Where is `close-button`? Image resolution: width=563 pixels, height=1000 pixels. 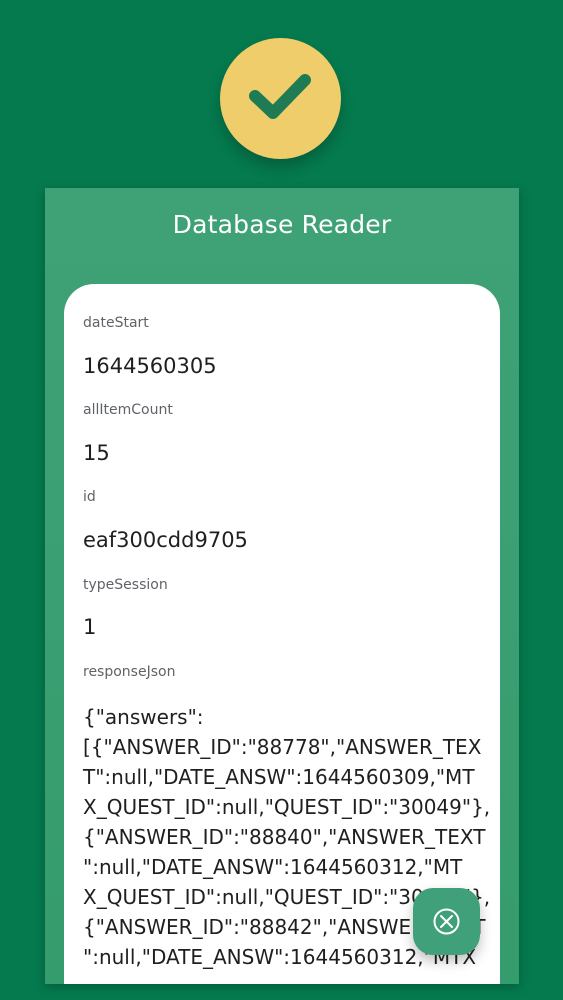 close-button is located at coordinates (446, 921).